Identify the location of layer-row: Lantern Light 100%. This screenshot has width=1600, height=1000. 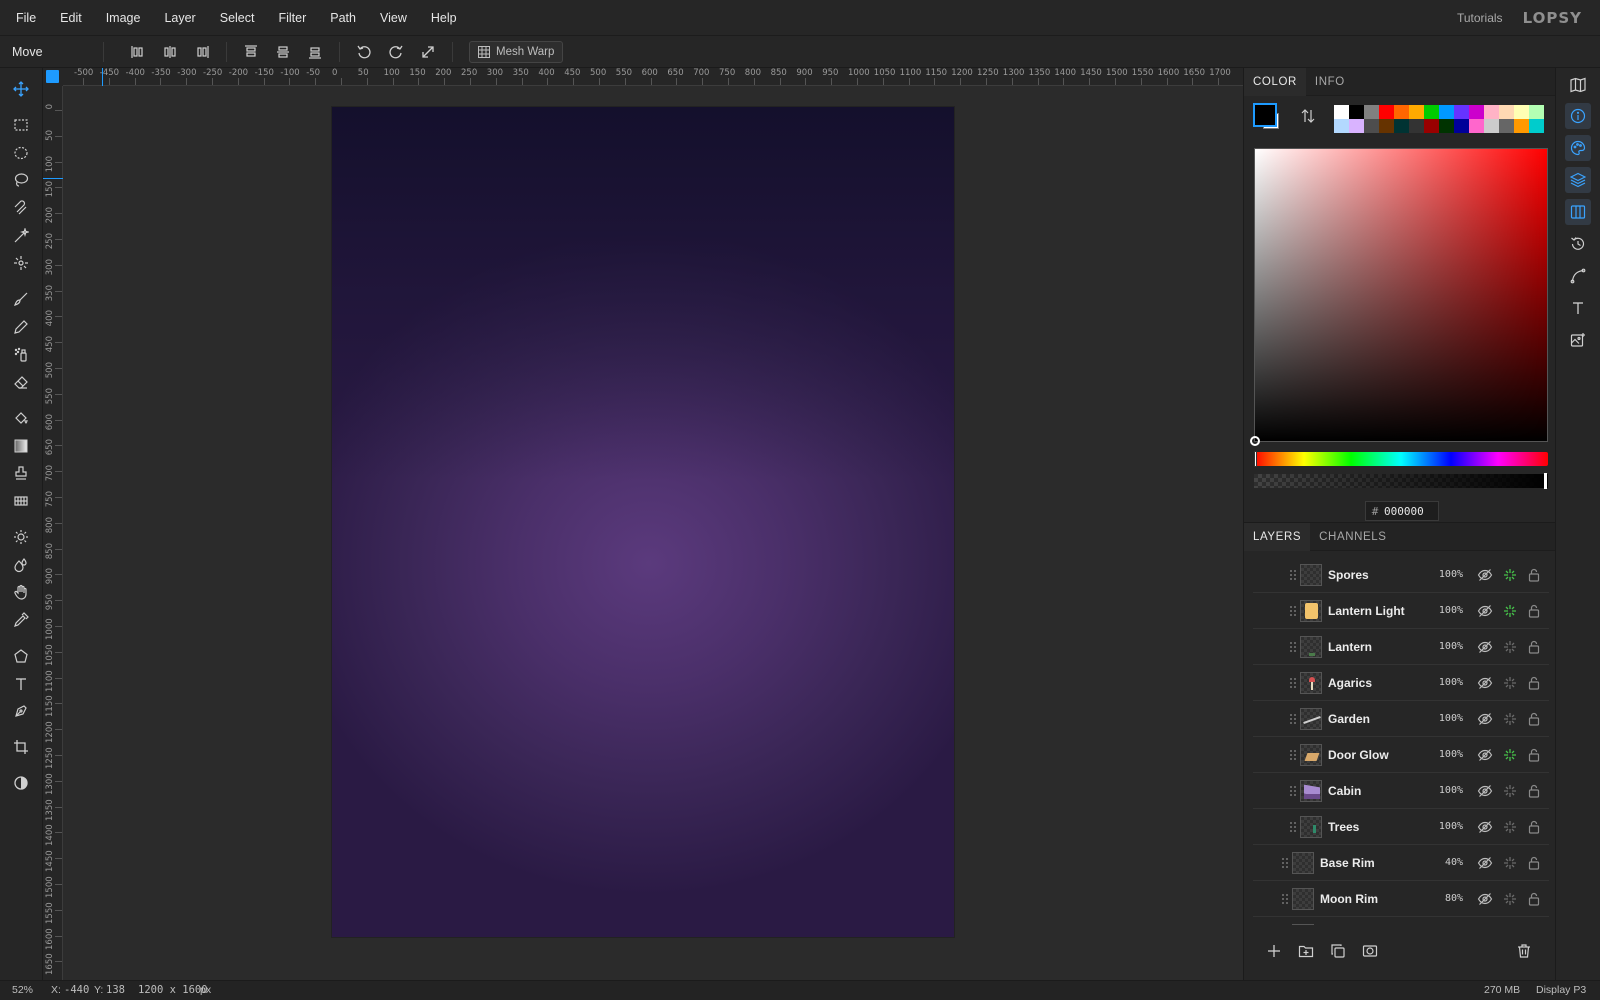
(1401, 611).